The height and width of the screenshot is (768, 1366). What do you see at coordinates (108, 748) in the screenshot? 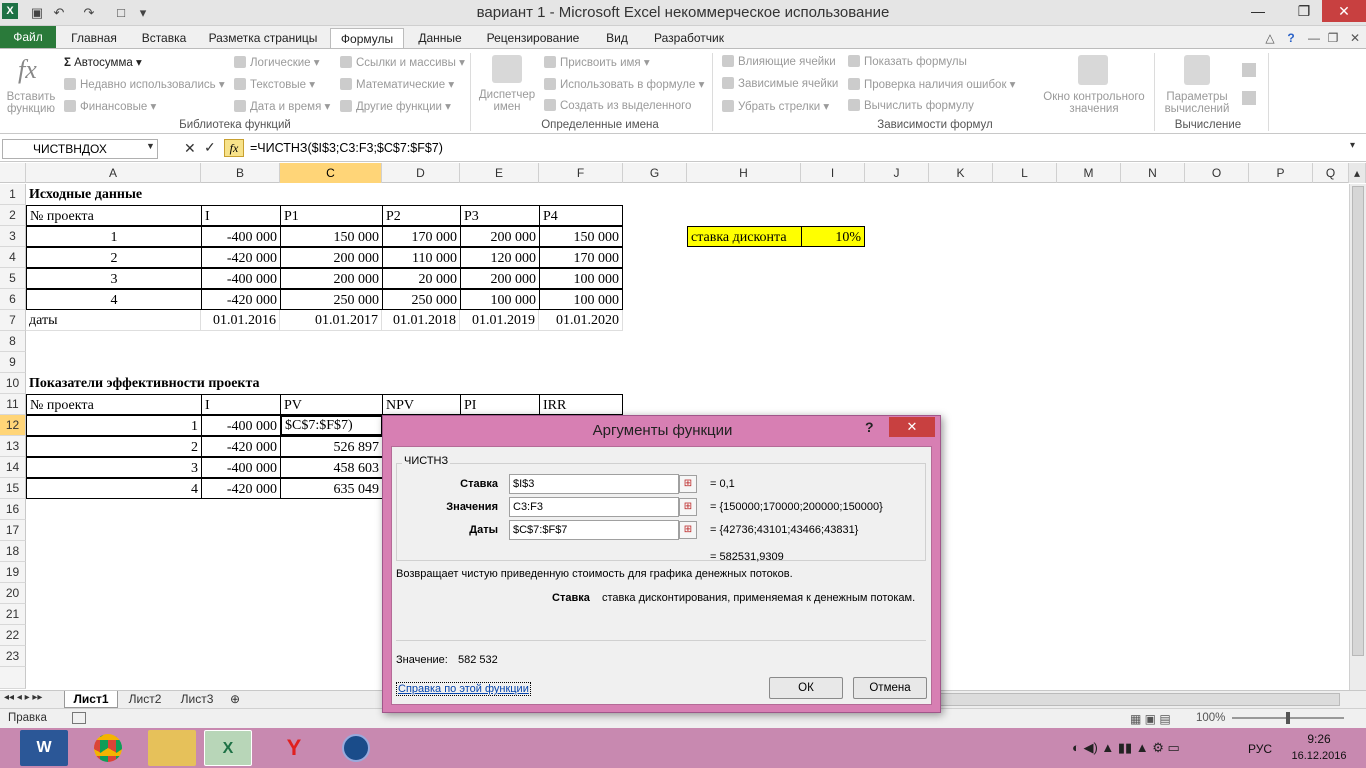
I see `chrome-taskbar-icon` at bounding box center [108, 748].